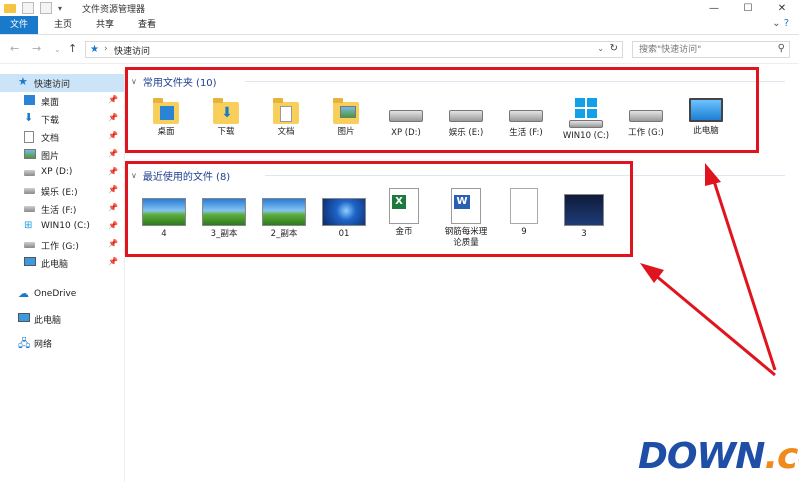 Image resolution: width=799 pixels, height=482 pixels. I want to click on watermark-part2: .cc, so click(781, 456).